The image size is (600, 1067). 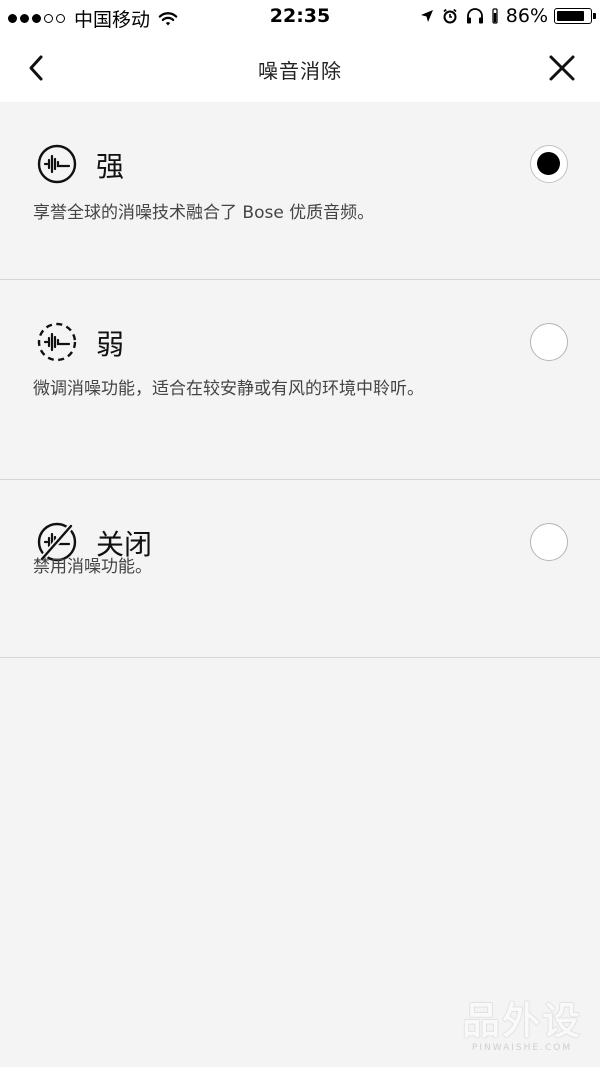 I want to click on option-title: 弱, so click(x=110, y=344).